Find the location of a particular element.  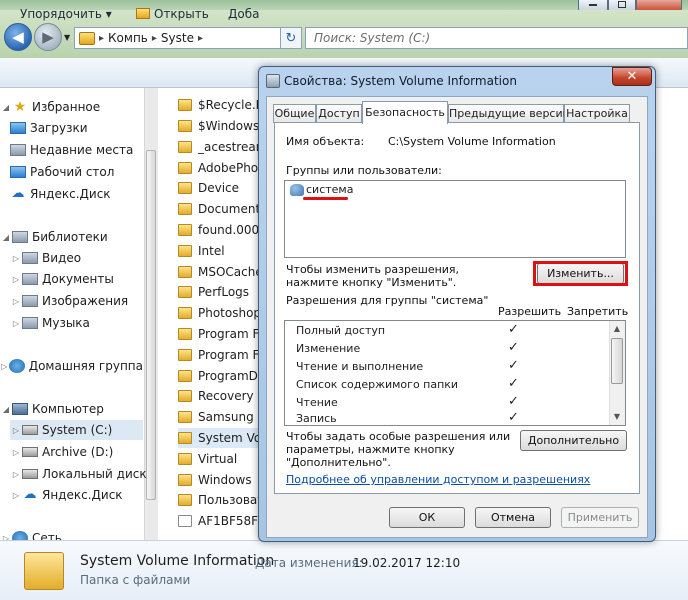

nav-label: Домашняя группа is located at coordinates (85, 366).